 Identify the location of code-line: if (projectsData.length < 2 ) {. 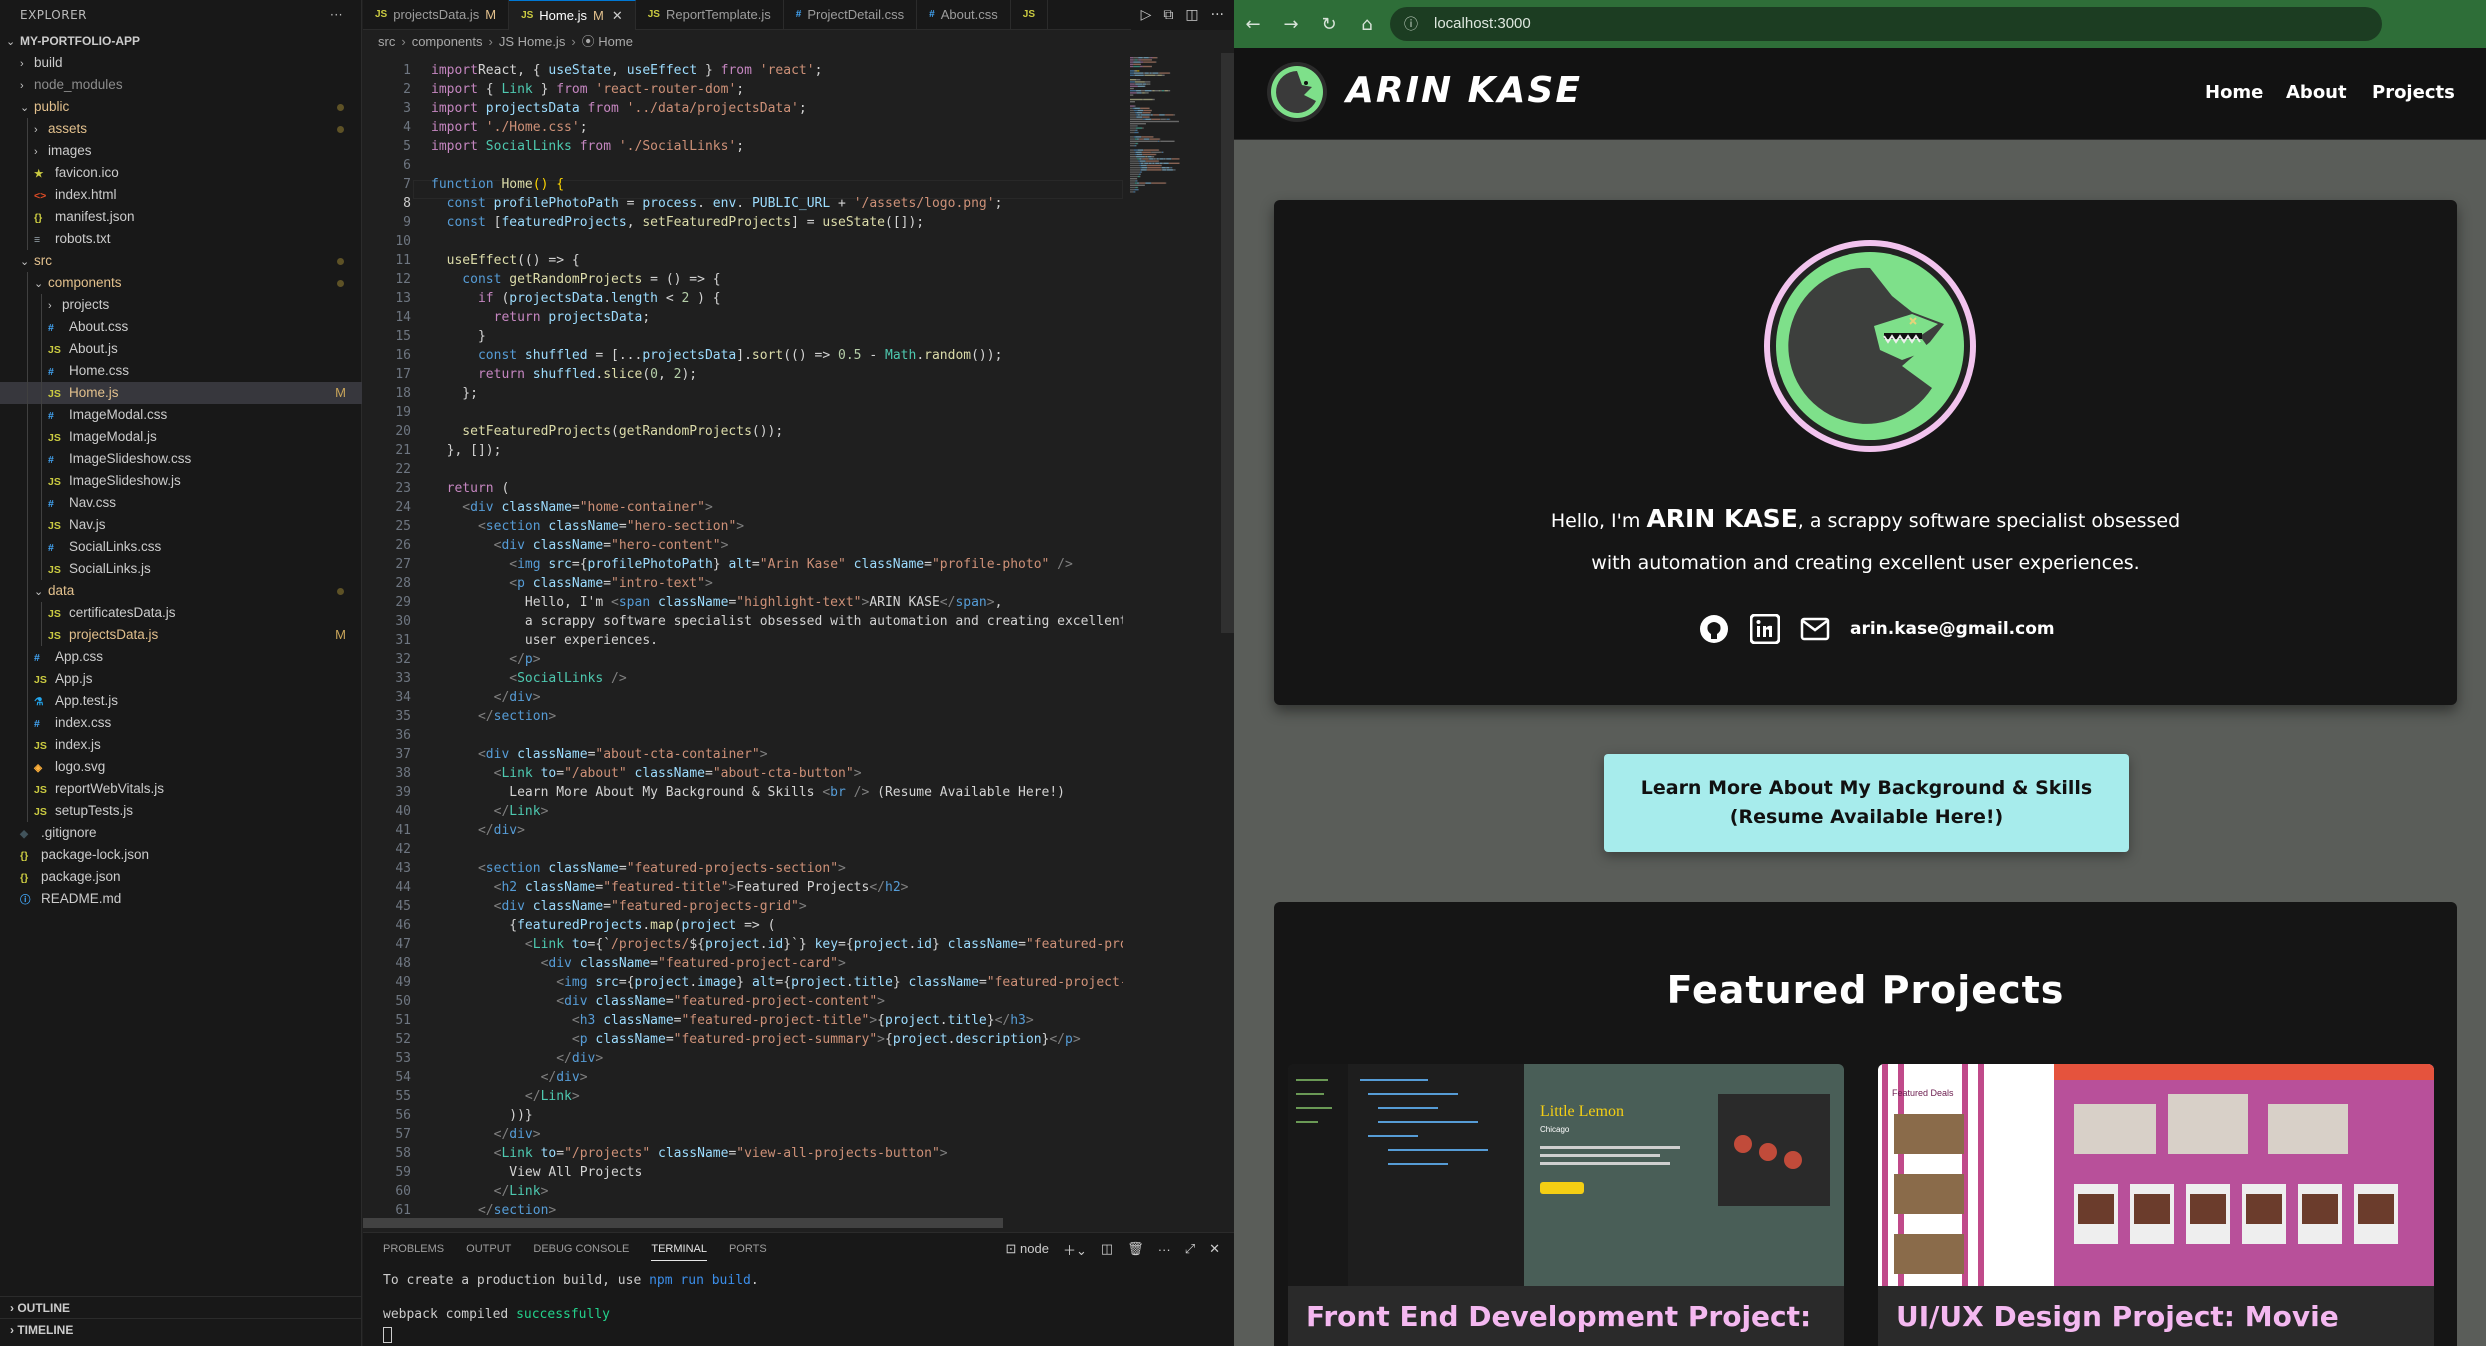
(576, 298).